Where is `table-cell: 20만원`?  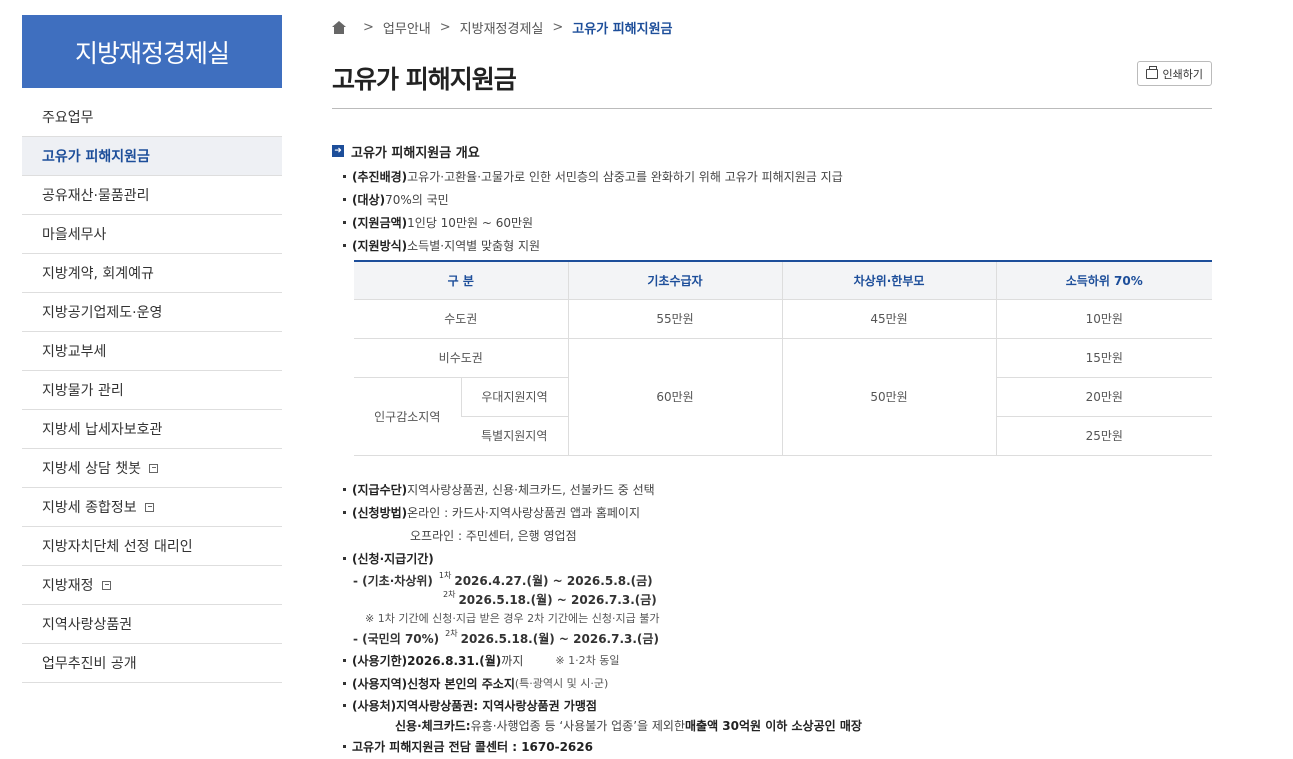
table-cell: 20만원 is located at coordinates (1103, 397).